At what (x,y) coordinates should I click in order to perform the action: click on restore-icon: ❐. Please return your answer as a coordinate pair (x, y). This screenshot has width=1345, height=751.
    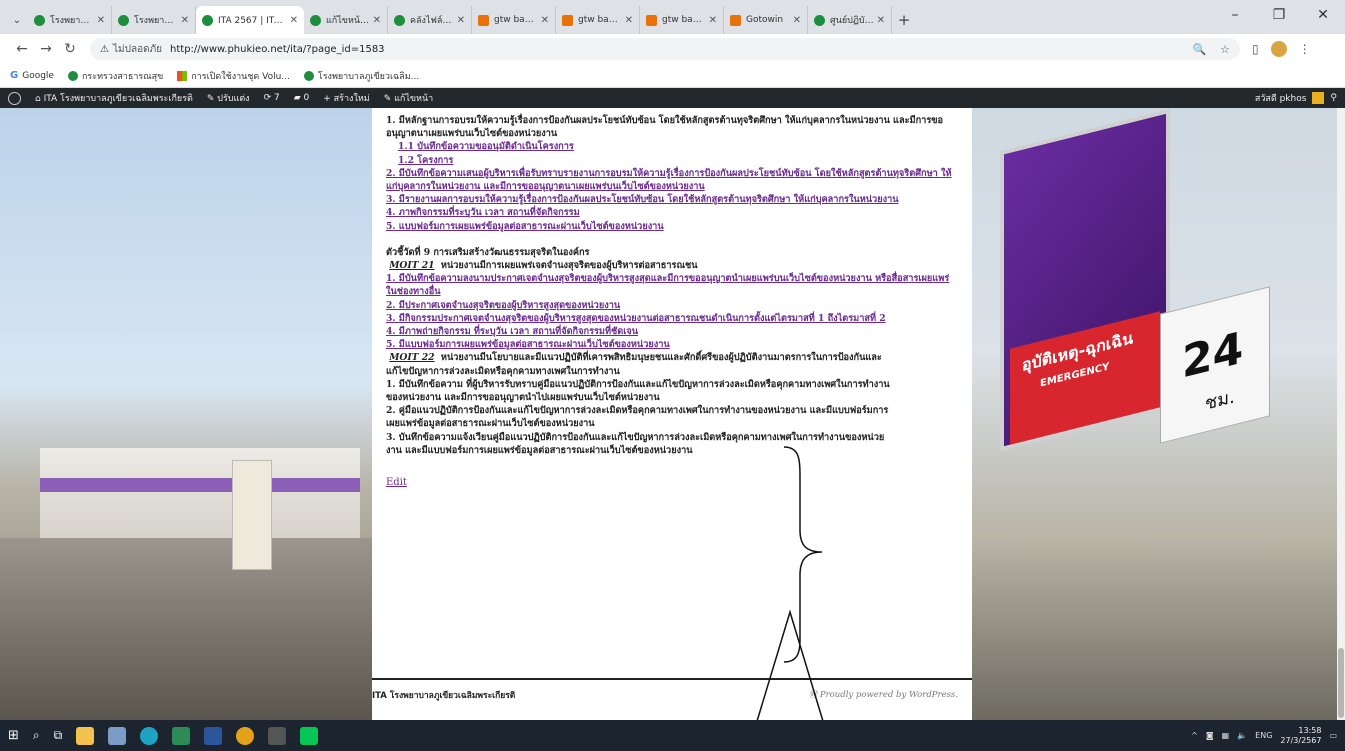
    Looking at the image, I should click on (1279, 15).